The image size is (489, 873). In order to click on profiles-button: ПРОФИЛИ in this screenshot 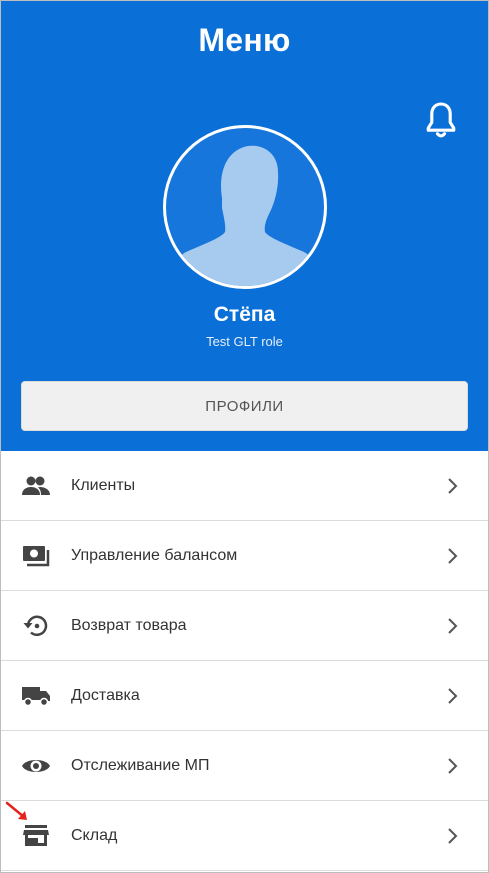, I will do `click(244, 406)`.